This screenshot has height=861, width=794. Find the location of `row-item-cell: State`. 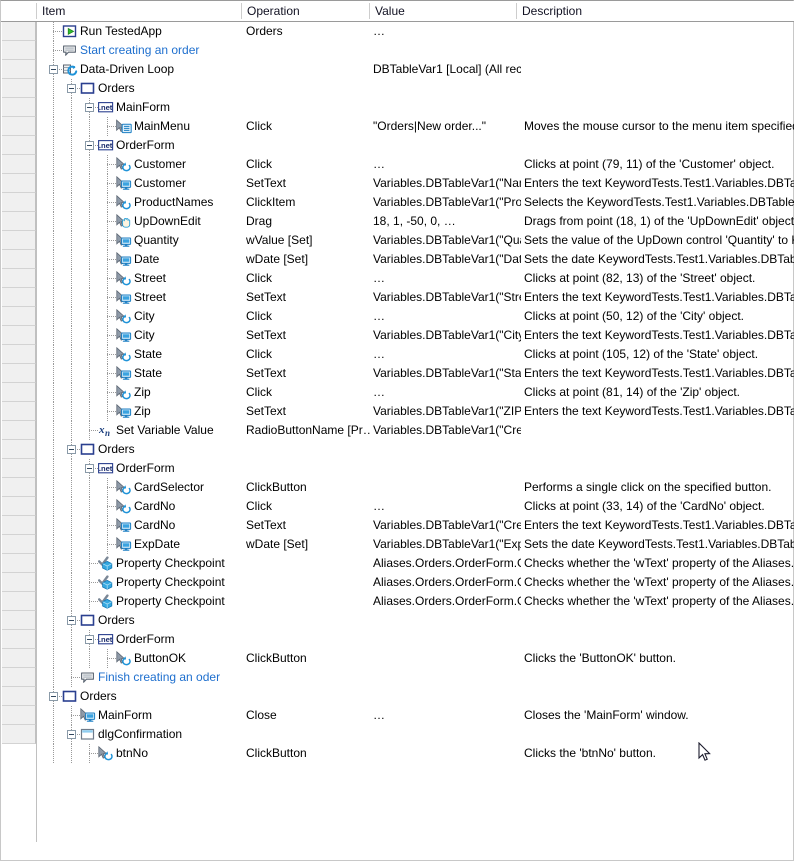

row-item-cell: State is located at coordinates (139, 373).